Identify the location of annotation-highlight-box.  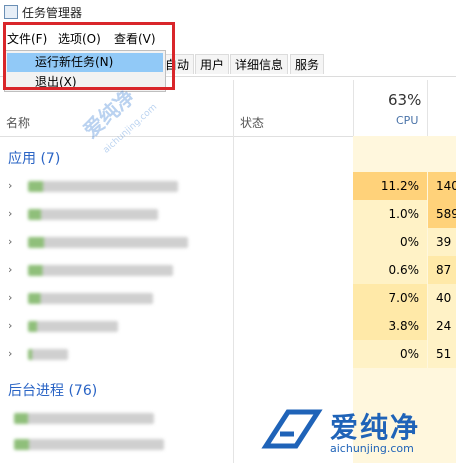
(89, 56).